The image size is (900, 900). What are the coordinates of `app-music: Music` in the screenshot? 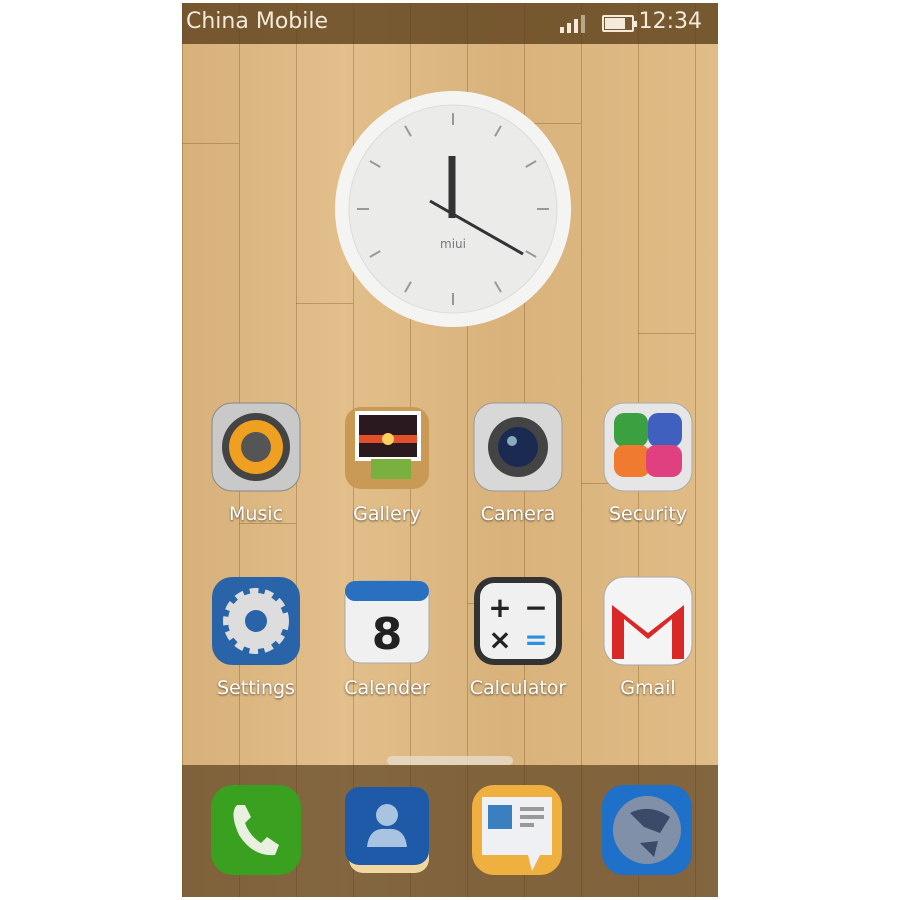 It's located at (256, 463).